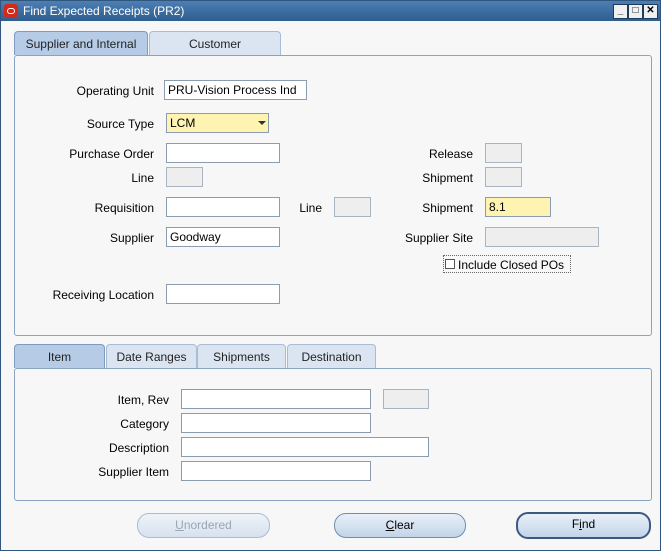 The height and width of the screenshot is (551, 661). What do you see at coordinates (223, 294) in the screenshot?
I see `receiving-location-field` at bounding box center [223, 294].